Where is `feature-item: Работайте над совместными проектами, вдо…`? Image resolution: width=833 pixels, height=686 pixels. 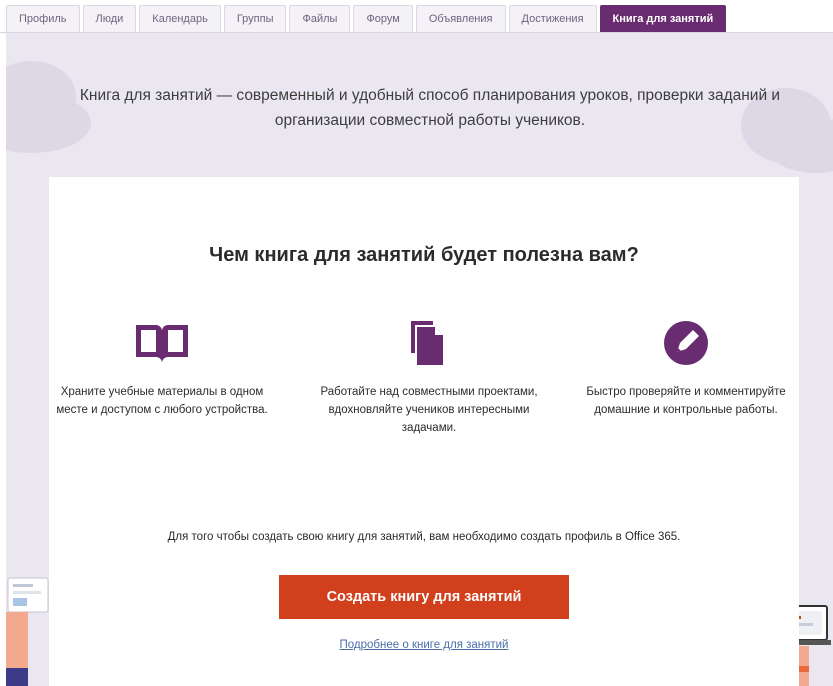
feature-item: Работайте над совместными проектами, вдо… is located at coordinates (429, 377).